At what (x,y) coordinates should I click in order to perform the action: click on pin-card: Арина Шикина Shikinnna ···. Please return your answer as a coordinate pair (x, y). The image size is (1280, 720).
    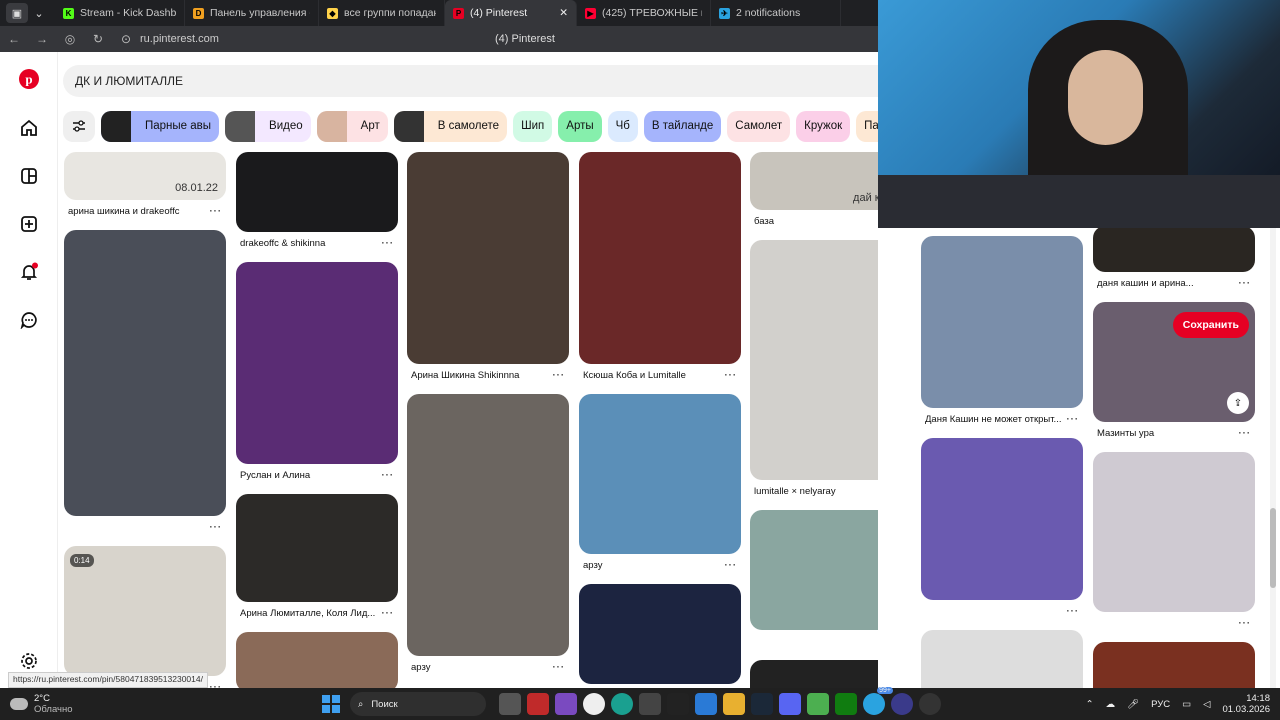
    Looking at the image, I should click on (488, 269).